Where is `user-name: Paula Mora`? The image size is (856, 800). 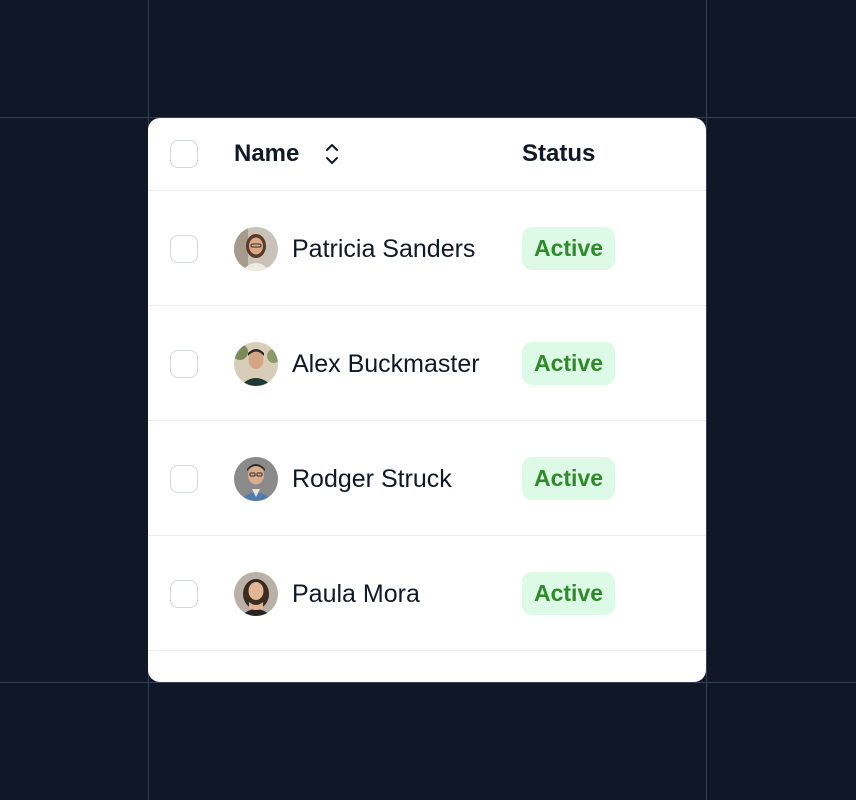
user-name: Paula Mora is located at coordinates (356, 594).